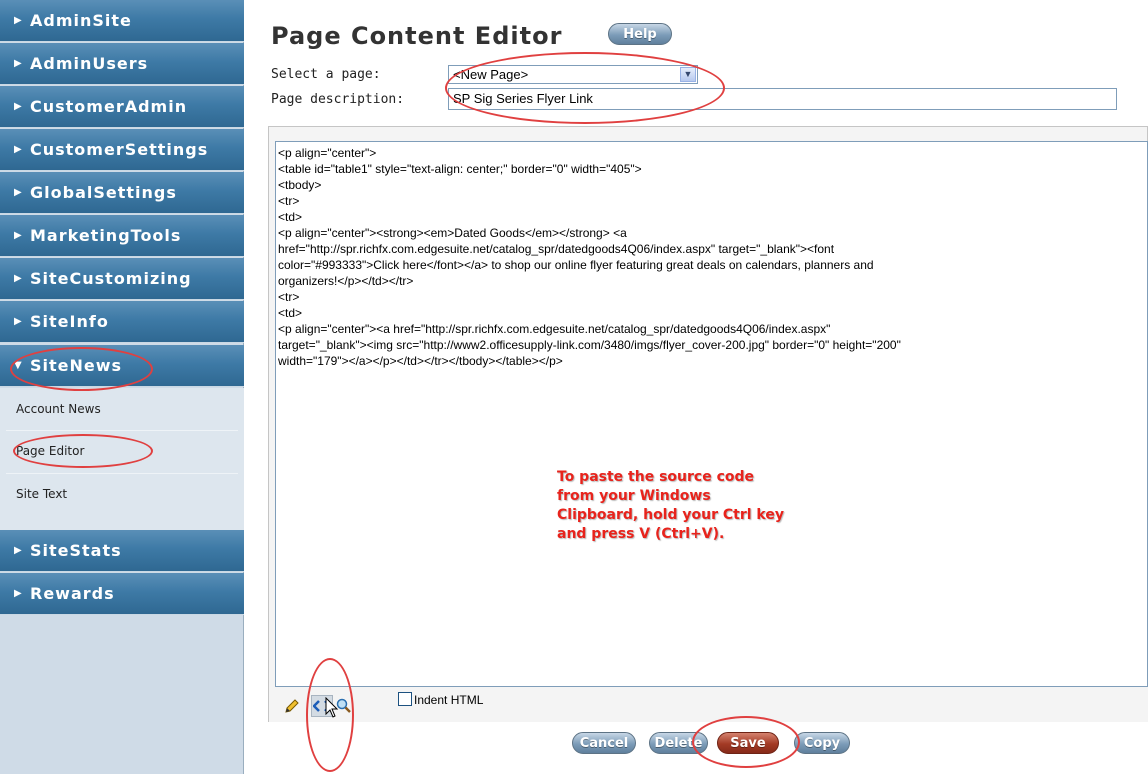 Image resolution: width=1148 pixels, height=774 pixels. I want to click on sidebar-item-label: GlobalSettings, so click(103, 192).